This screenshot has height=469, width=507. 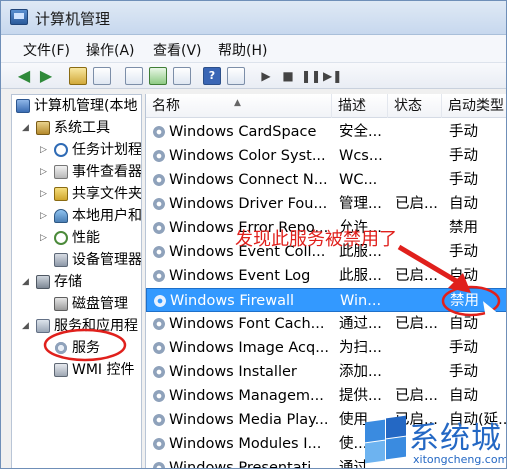 I want to click on event-viewer-icon, so click(x=61, y=172).